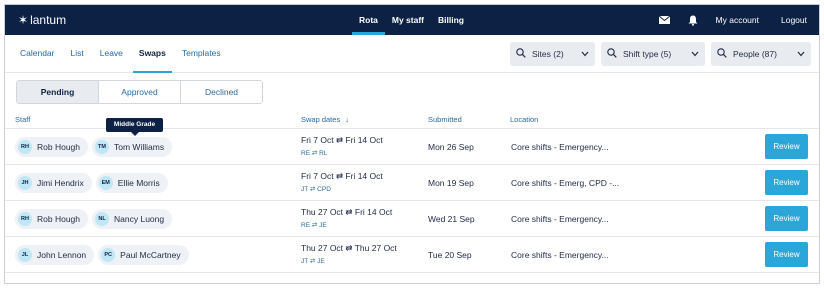  What do you see at coordinates (37, 54) in the screenshot?
I see `tab-calendar: Calendar` at bounding box center [37, 54].